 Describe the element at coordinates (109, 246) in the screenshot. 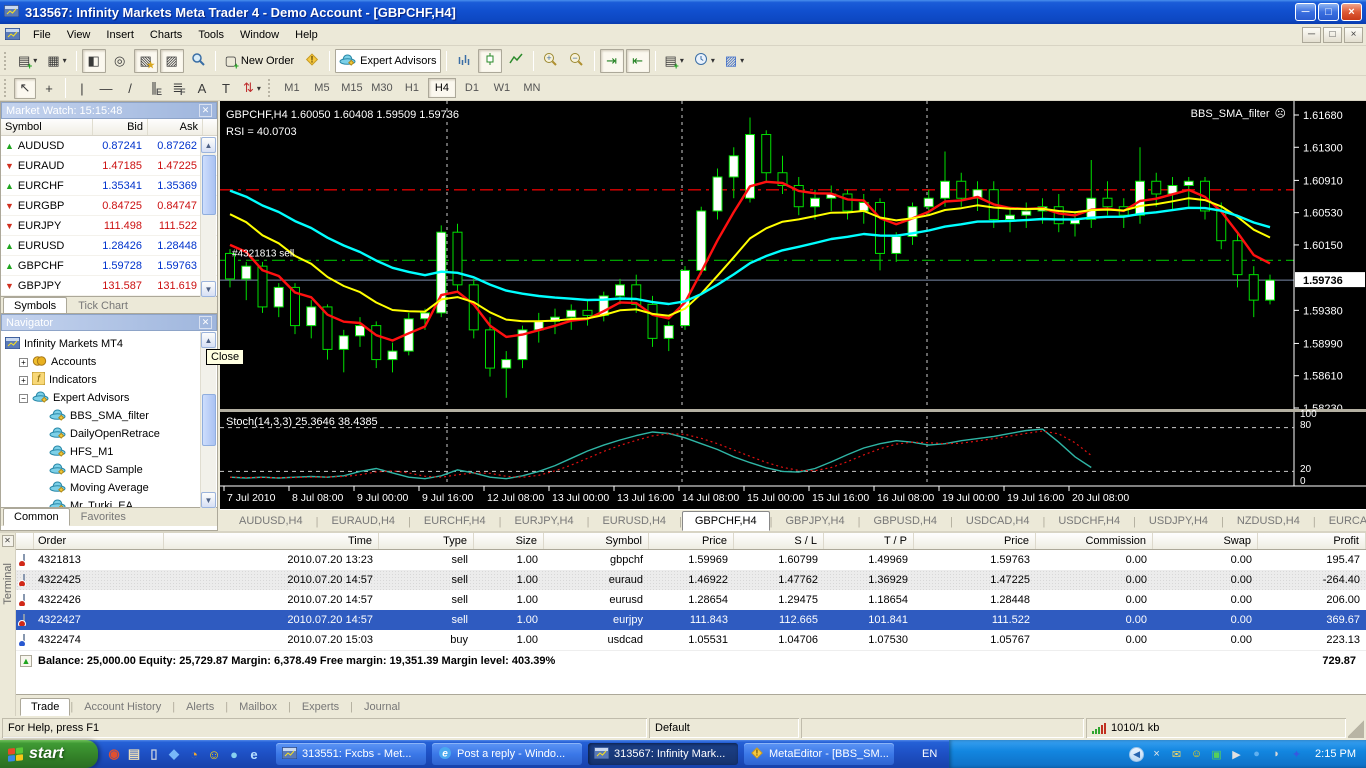

I see `market-watch-row: ▲ EURUSD 1.28426 1.28448` at that location.